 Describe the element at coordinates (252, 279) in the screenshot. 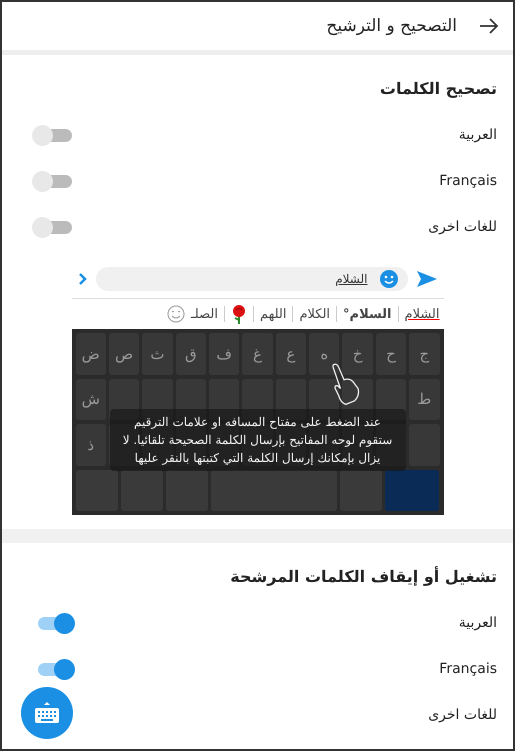

I see `message-field: الشلام` at that location.